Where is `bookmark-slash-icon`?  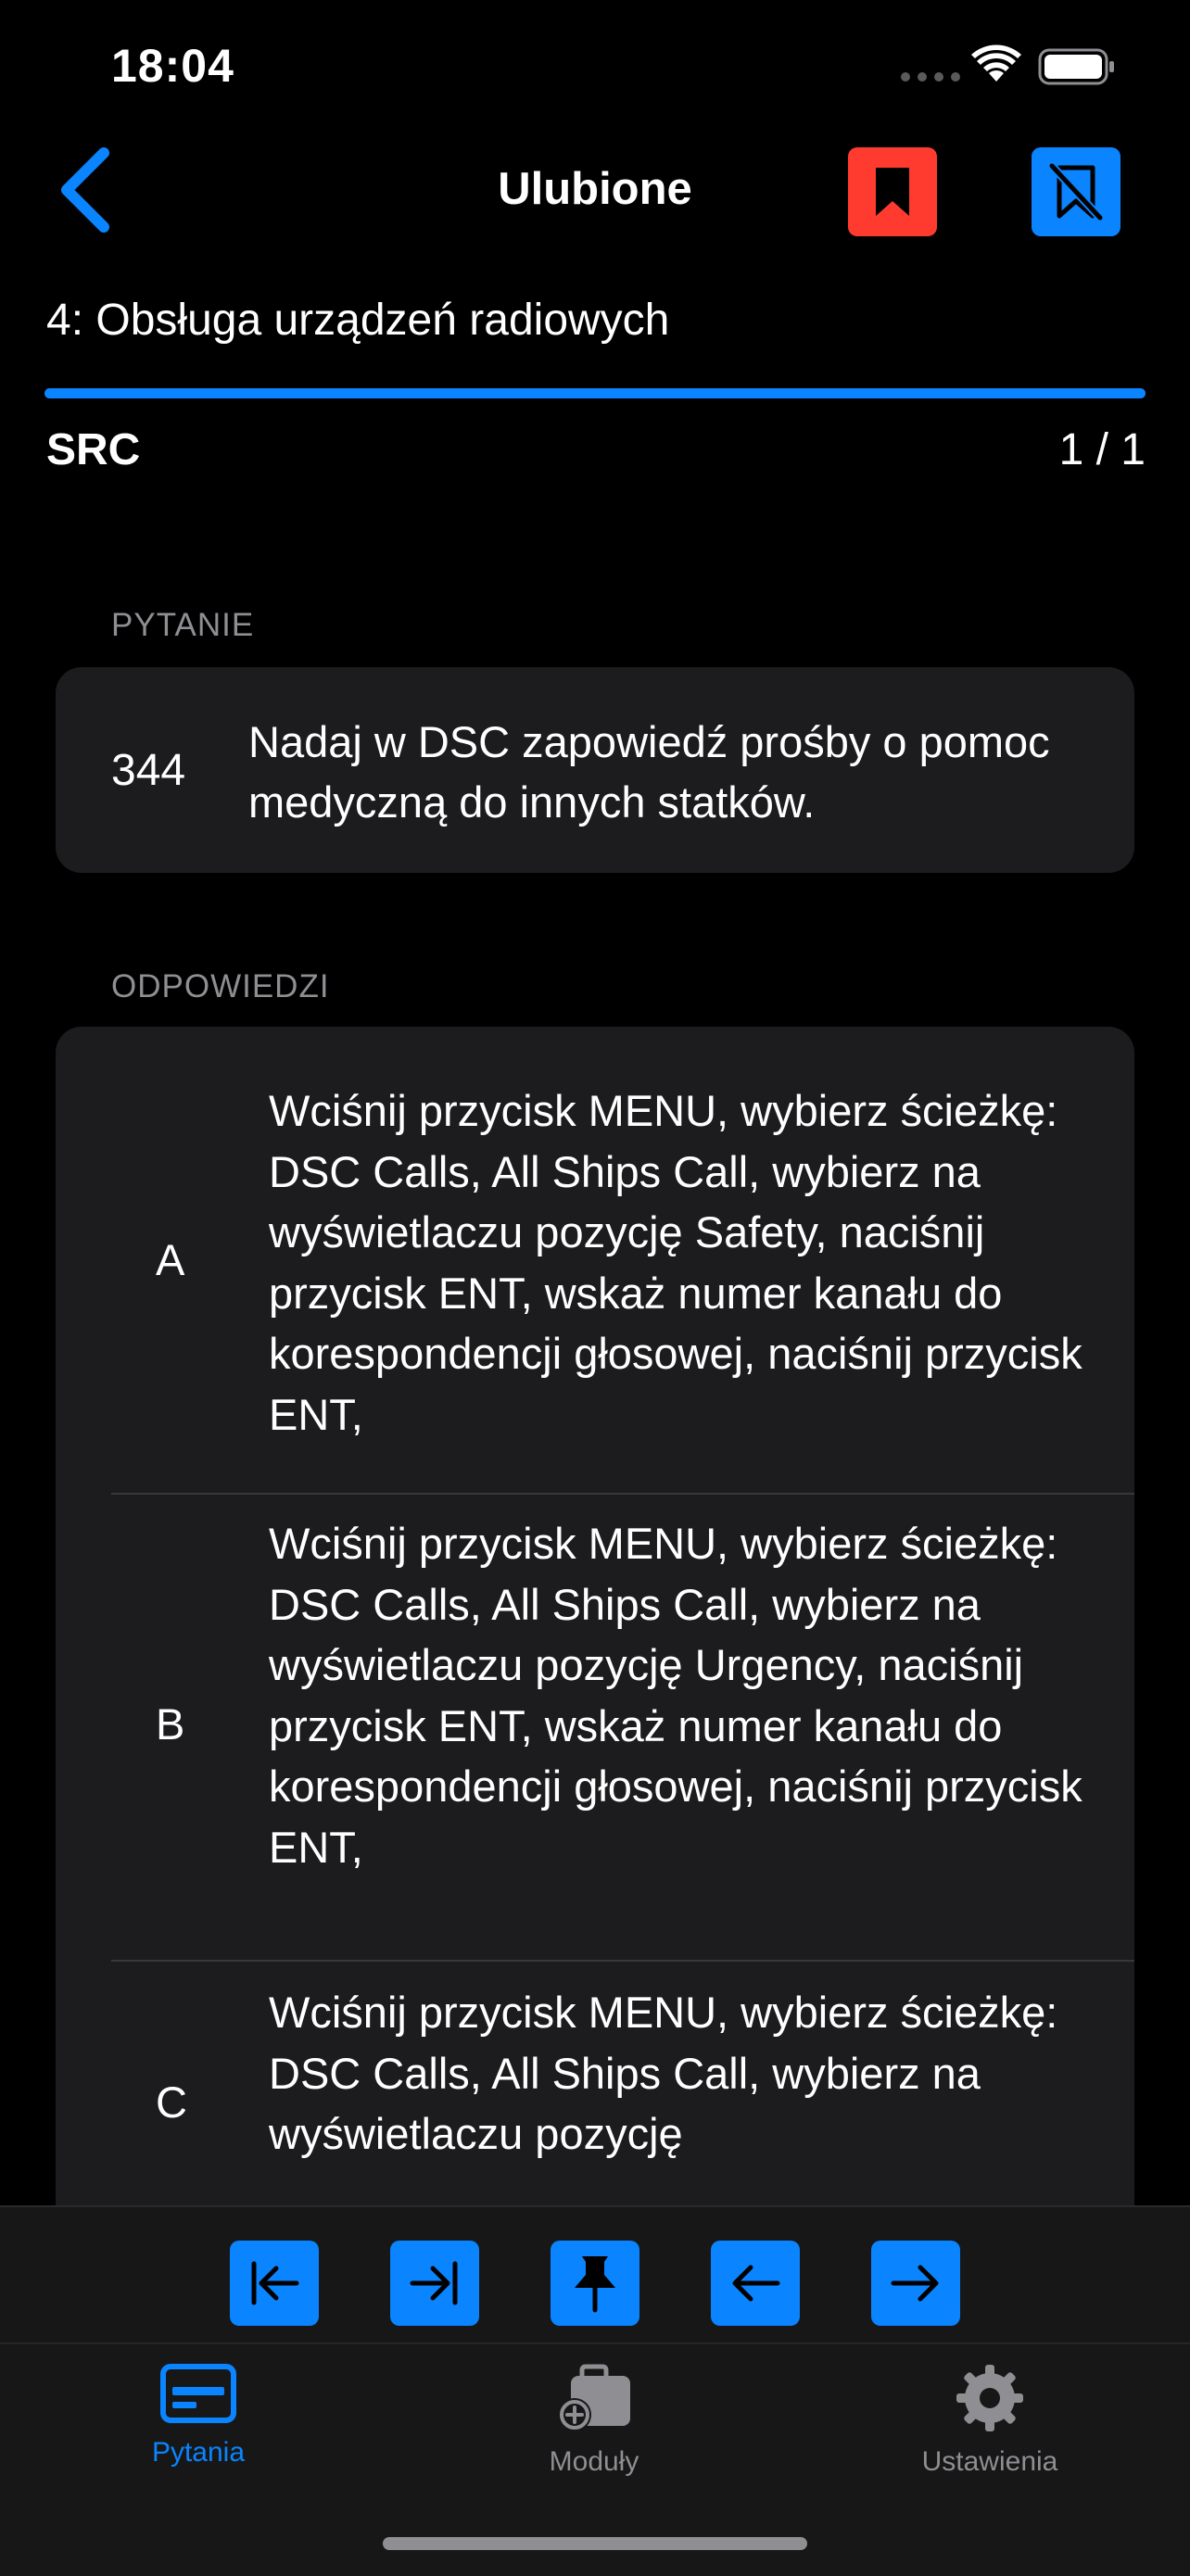 bookmark-slash-icon is located at coordinates (1076, 192).